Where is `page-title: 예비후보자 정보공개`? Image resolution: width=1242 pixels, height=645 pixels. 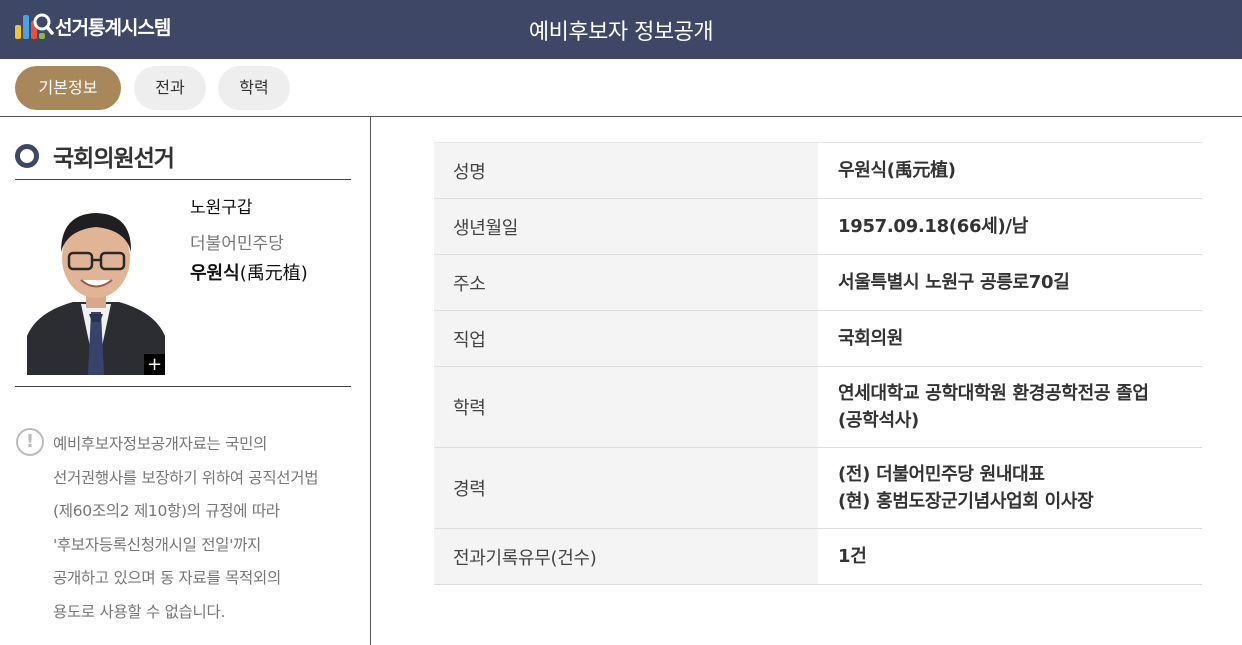
page-title: 예비후보자 정보공개 is located at coordinates (621, 32).